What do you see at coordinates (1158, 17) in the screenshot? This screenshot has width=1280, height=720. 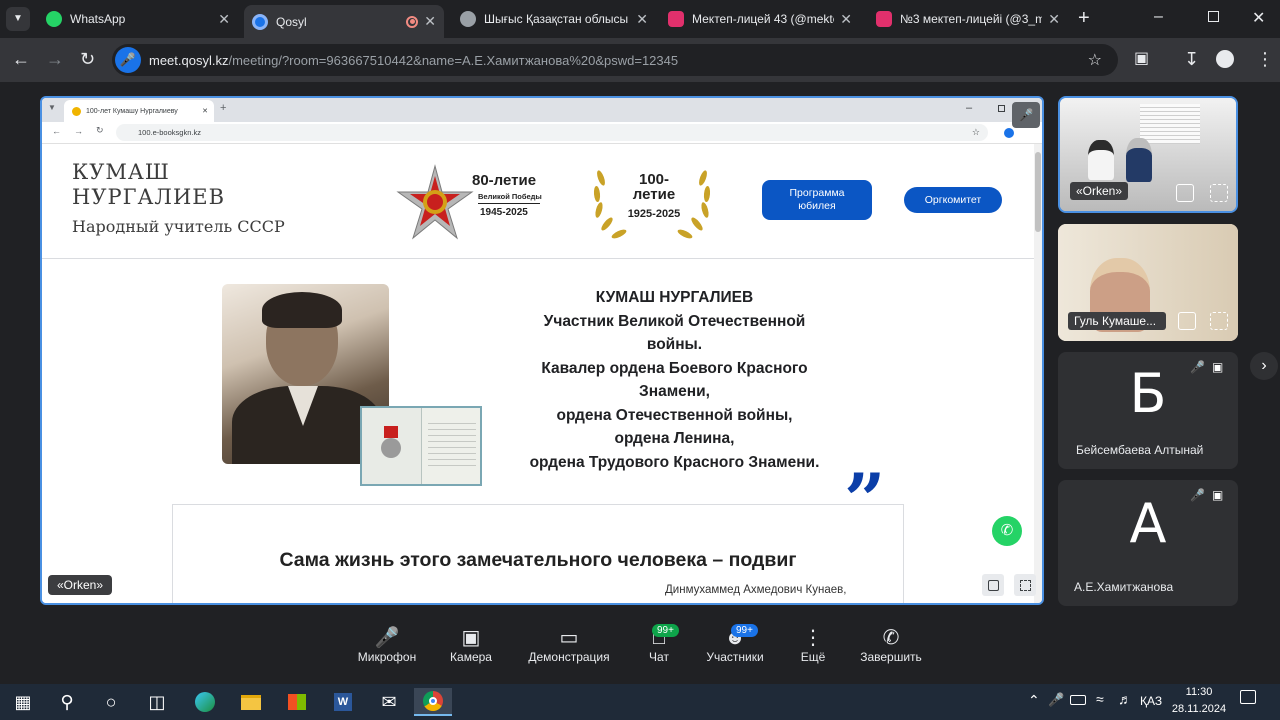 I see `minimize-button: –` at bounding box center [1158, 17].